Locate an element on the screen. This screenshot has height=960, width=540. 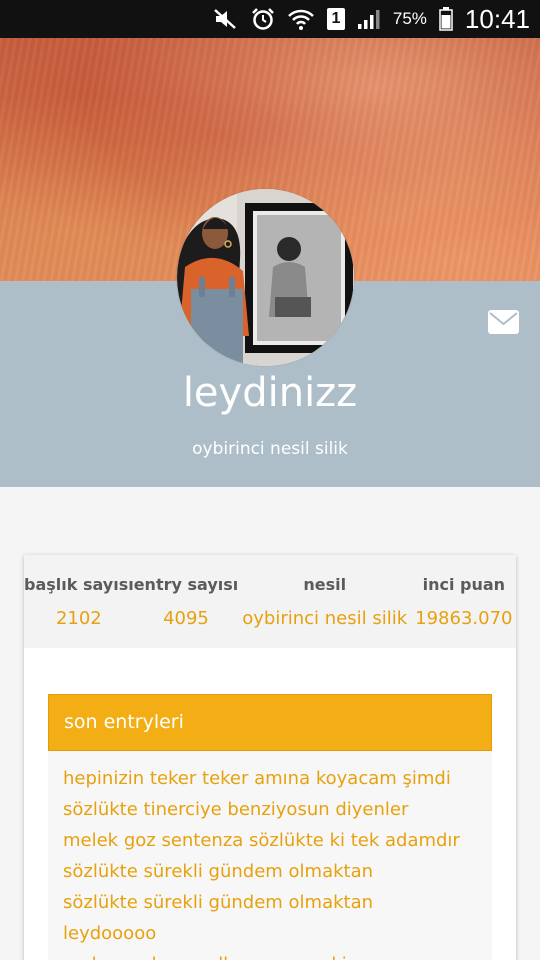
avatar-photo is located at coordinates (265, 277).